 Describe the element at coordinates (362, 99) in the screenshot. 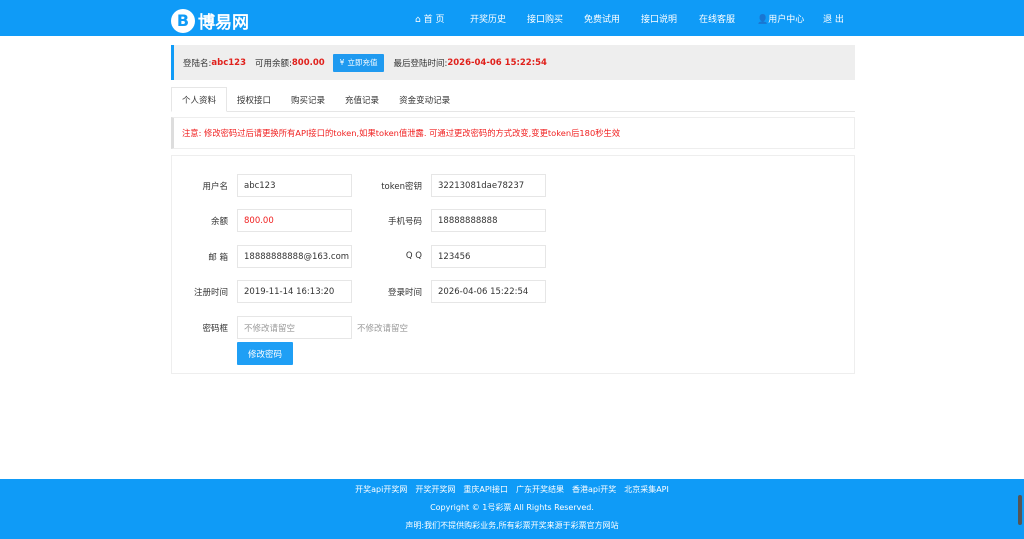

I see `tab-recharge-records: 充值记录` at that location.